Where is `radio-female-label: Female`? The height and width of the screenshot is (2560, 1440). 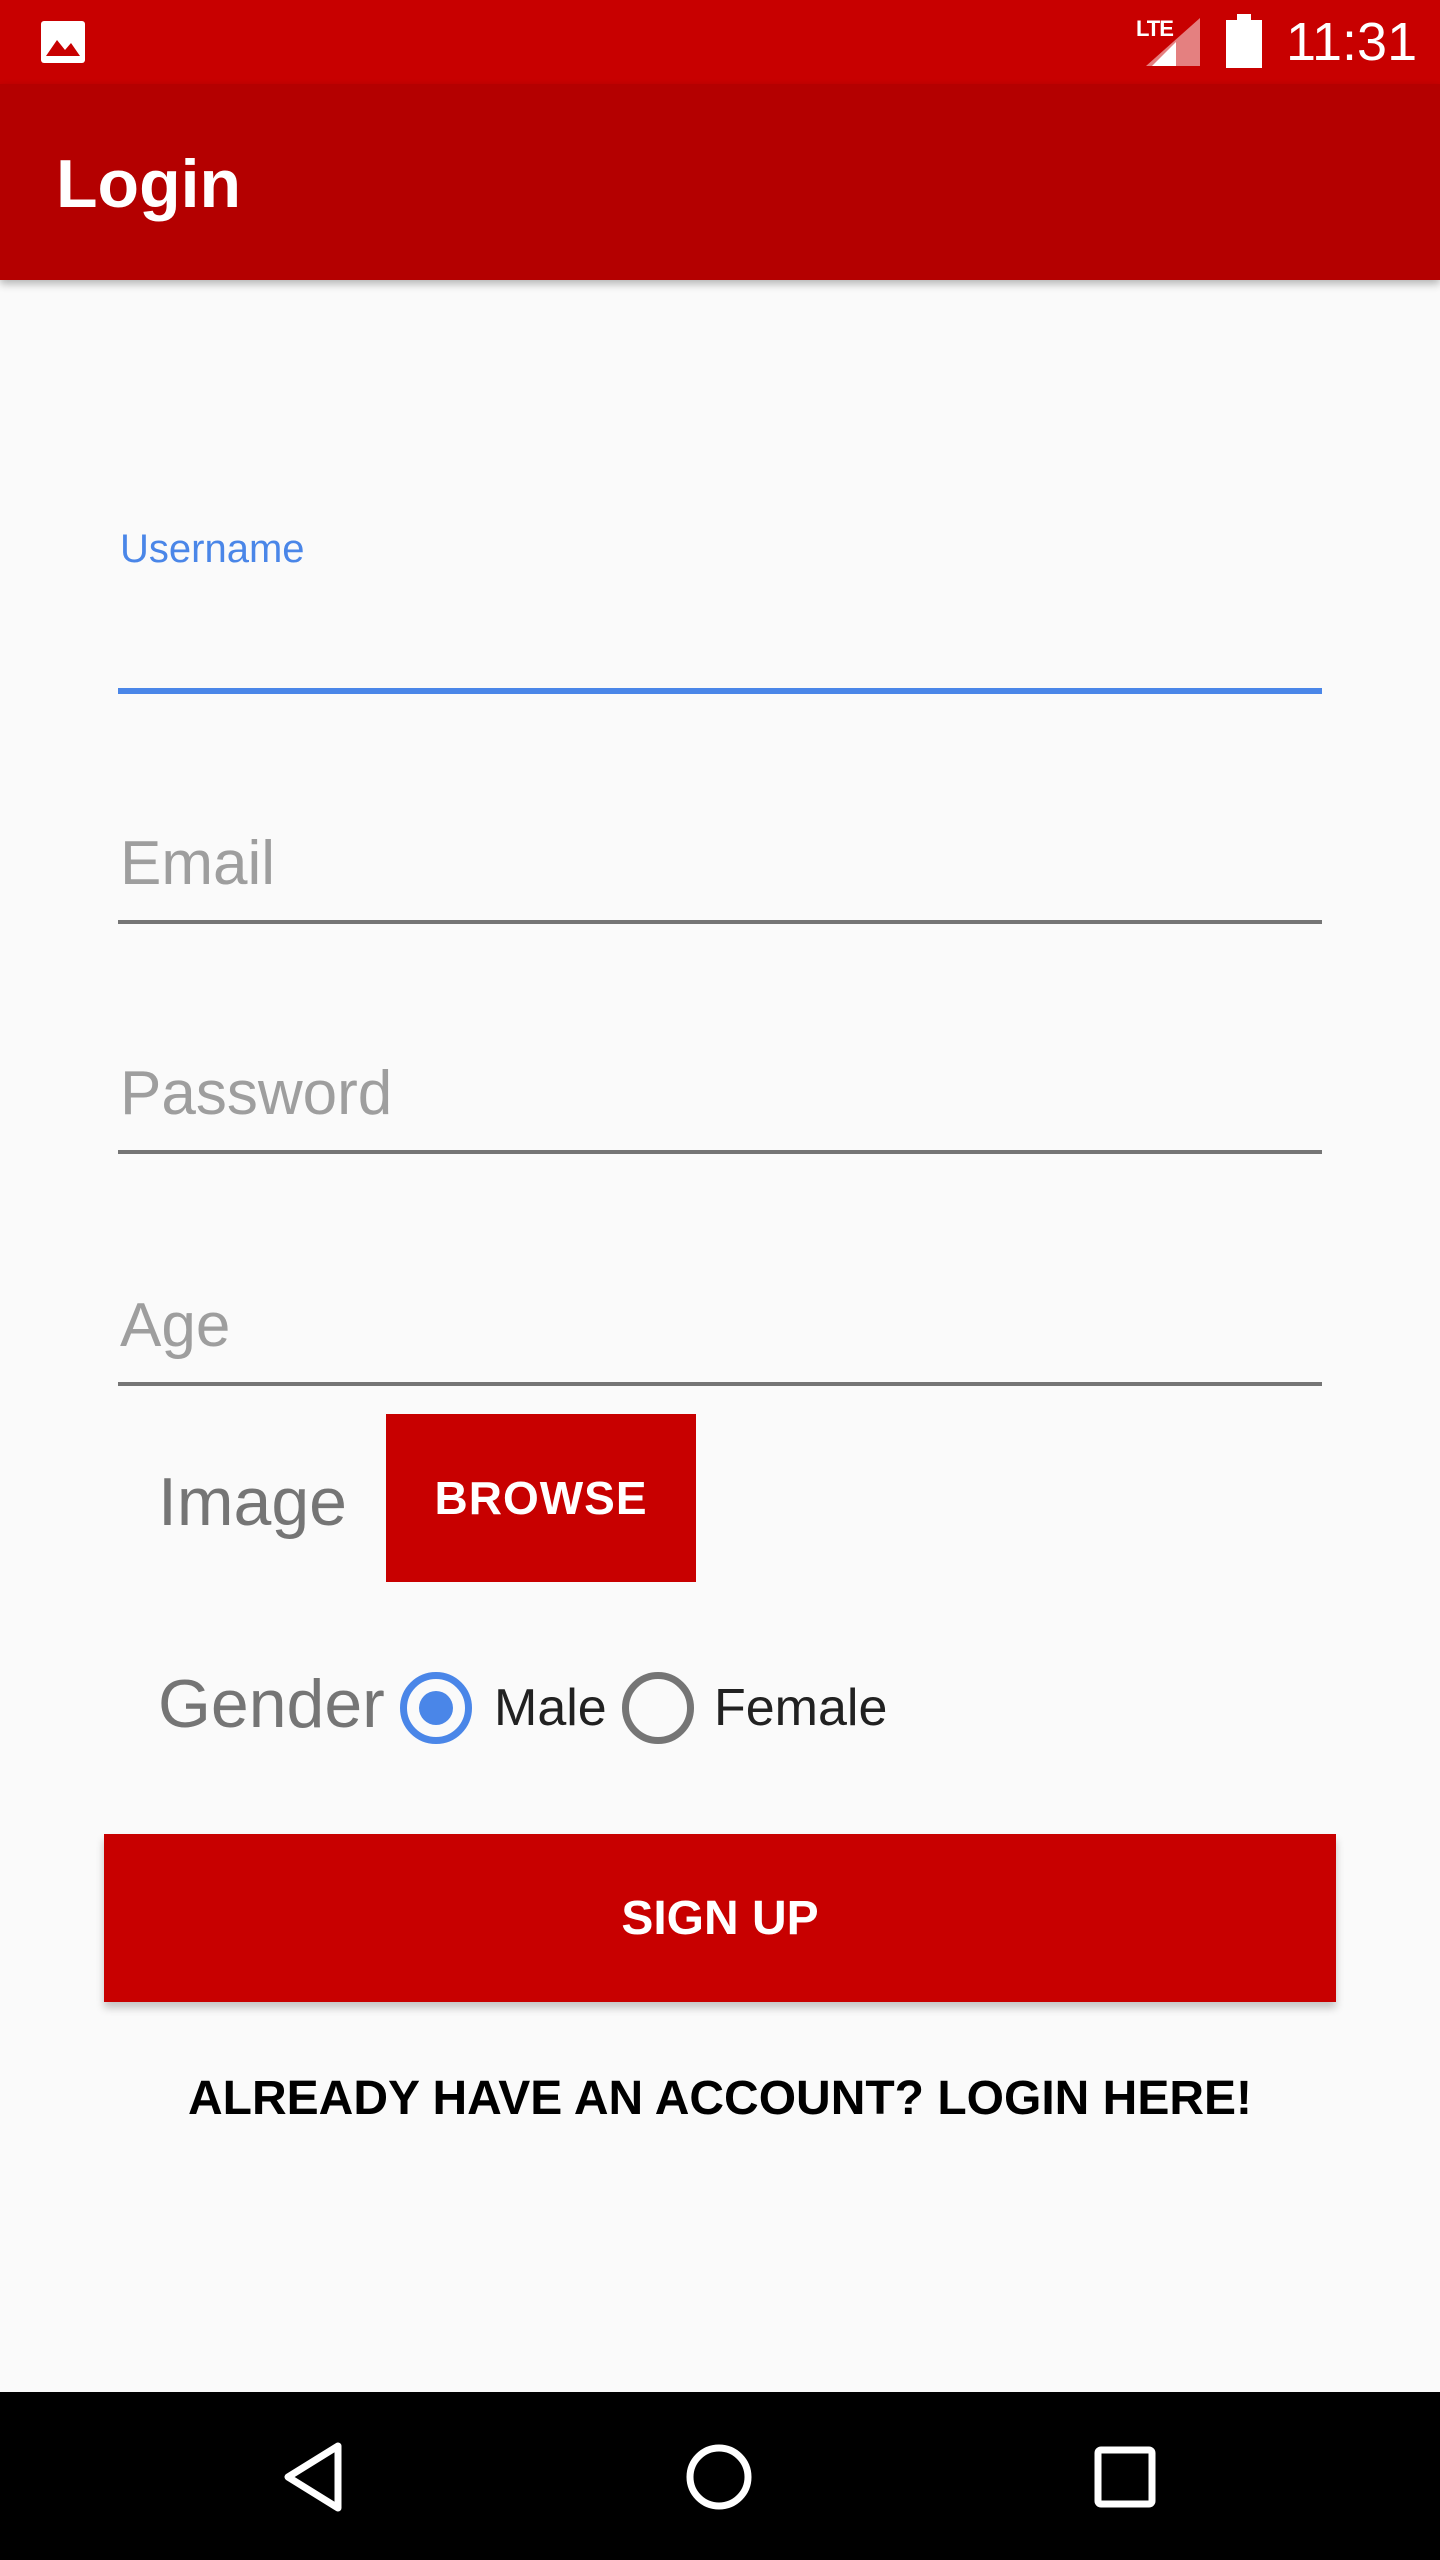 radio-female-label: Female is located at coordinates (800, 1708).